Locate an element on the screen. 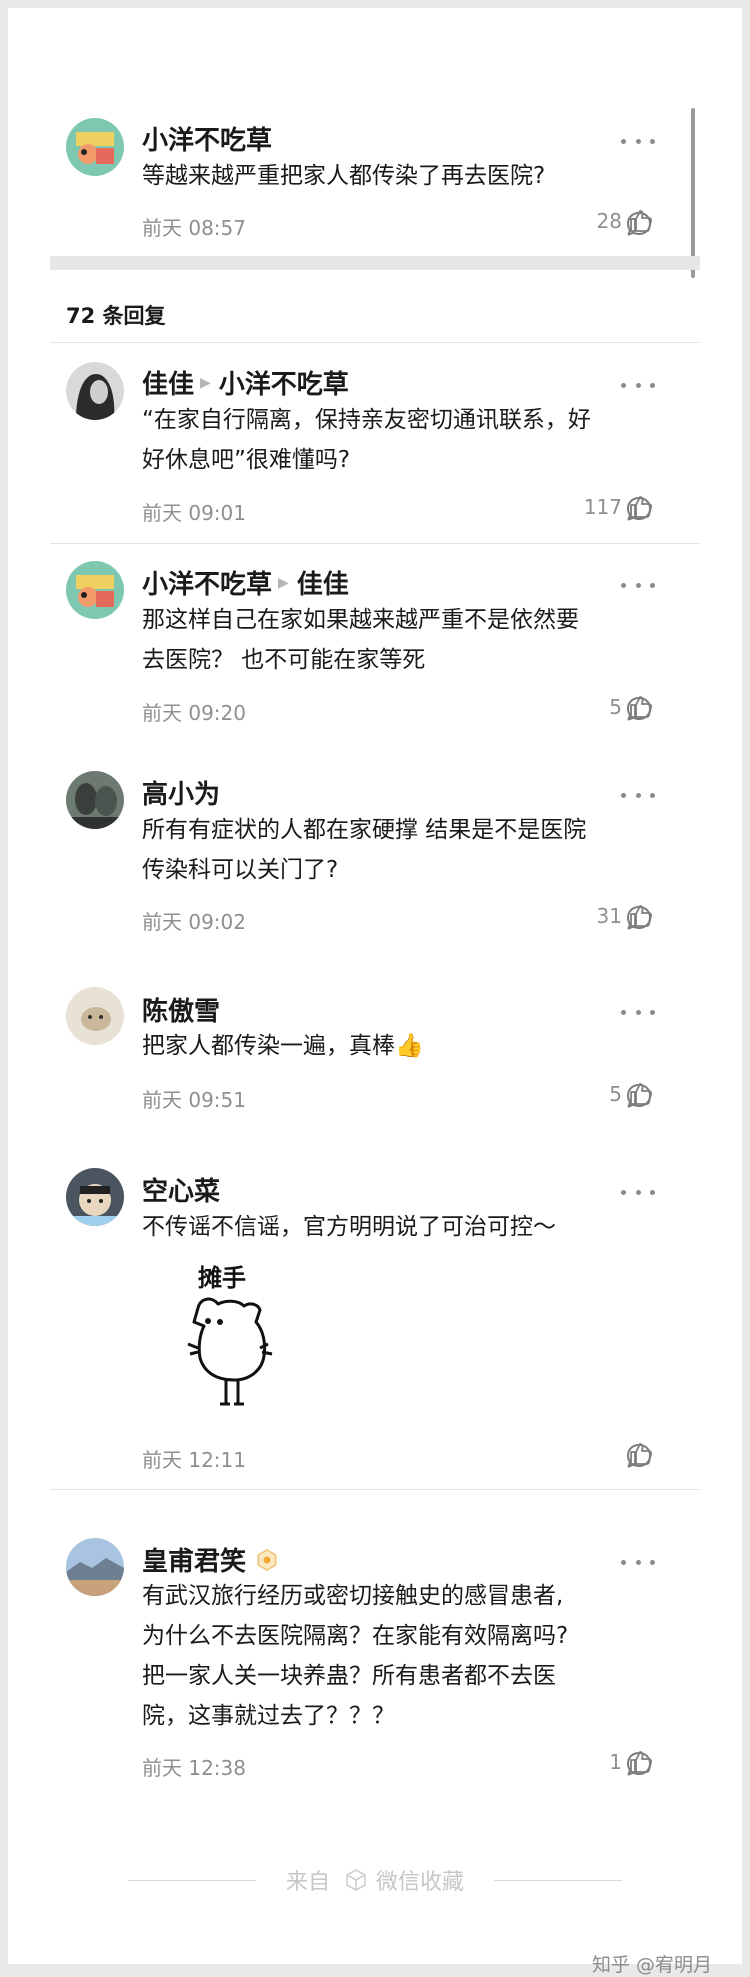  author-name: 小洋不吃草 ▶ 佳佳 is located at coordinates (245, 582).